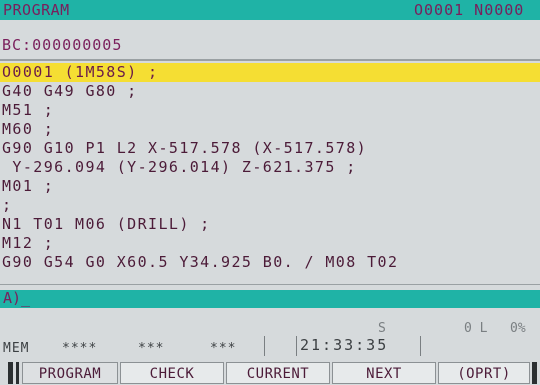 This screenshot has height=385, width=540. Describe the element at coordinates (382, 328) in the screenshot. I see `spindle-label: S` at that location.